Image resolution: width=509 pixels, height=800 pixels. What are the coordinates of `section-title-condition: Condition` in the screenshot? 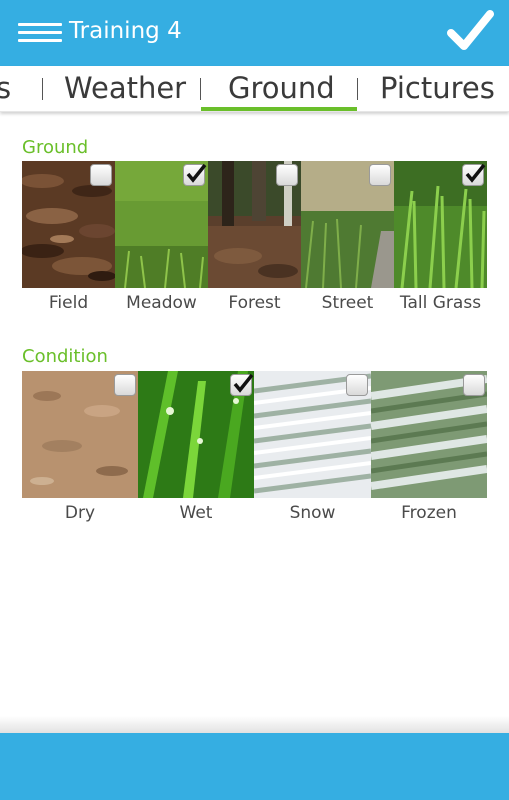 It's located at (65, 356).